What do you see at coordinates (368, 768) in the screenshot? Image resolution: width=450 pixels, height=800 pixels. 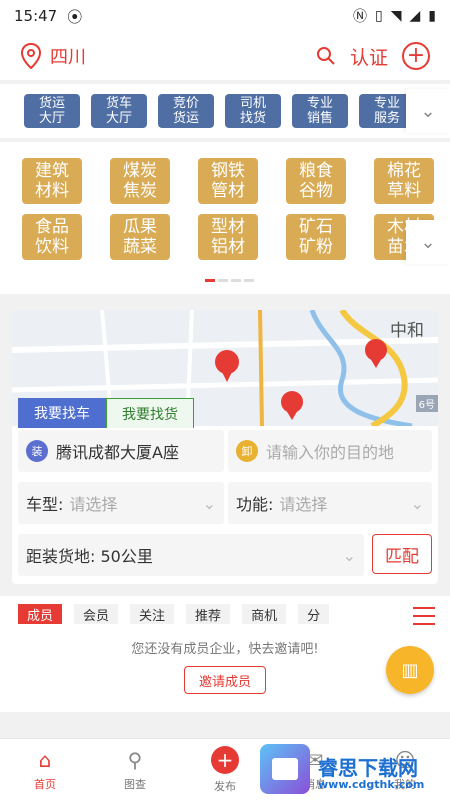 I see `watermark-name: 睿思下载网` at bounding box center [368, 768].